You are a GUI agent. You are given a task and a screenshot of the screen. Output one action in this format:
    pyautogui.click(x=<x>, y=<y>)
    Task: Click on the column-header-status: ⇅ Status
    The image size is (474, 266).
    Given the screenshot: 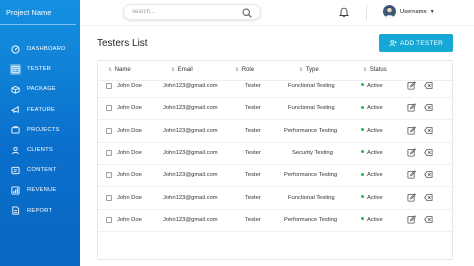 What is the action you would take?
    pyautogui.click(x=375, y=70)
    